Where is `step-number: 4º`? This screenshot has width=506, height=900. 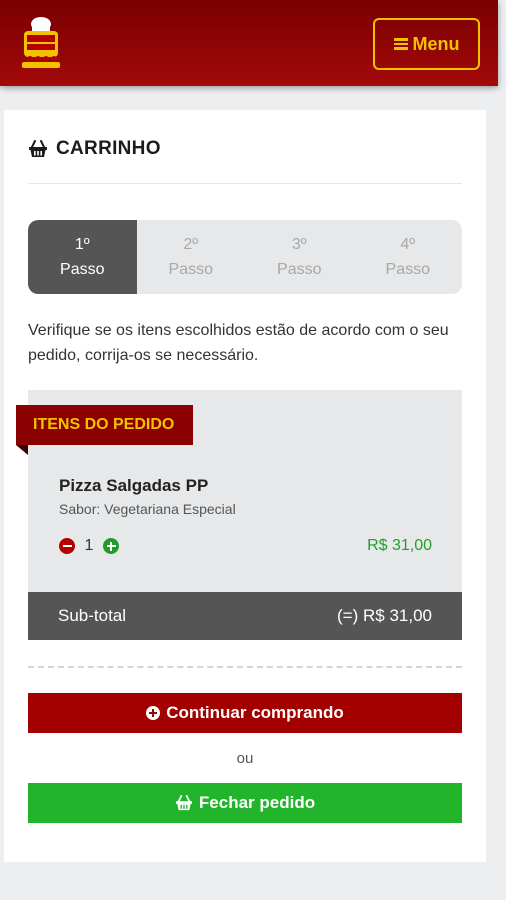 step-number: 4º is located at coordinates (408, 244).